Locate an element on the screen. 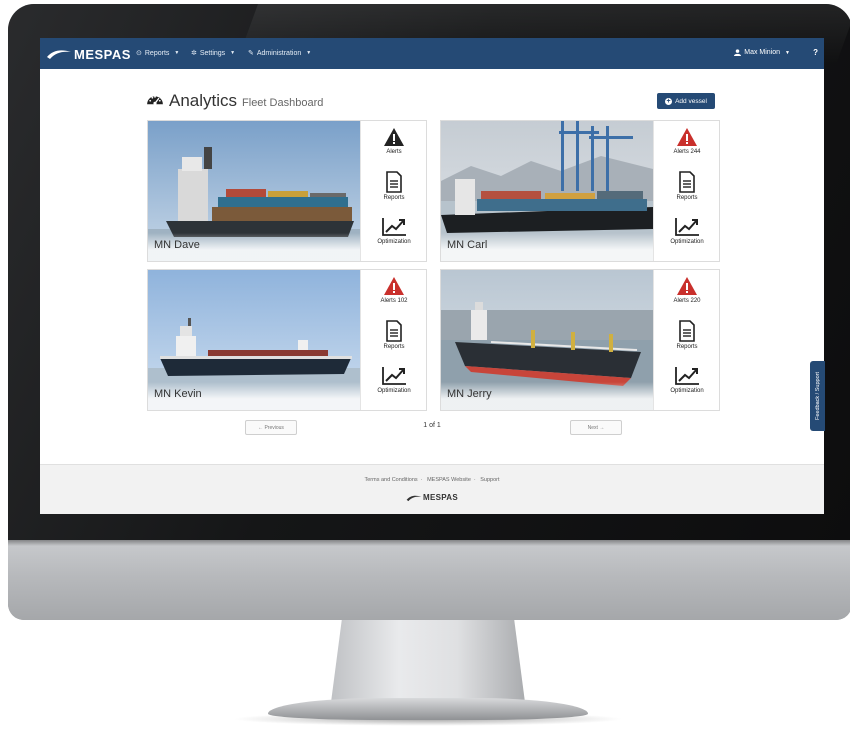 This screenshot has width=850, height=751. vessel-photo: MN Jerry is located at coordinates (547, 340).